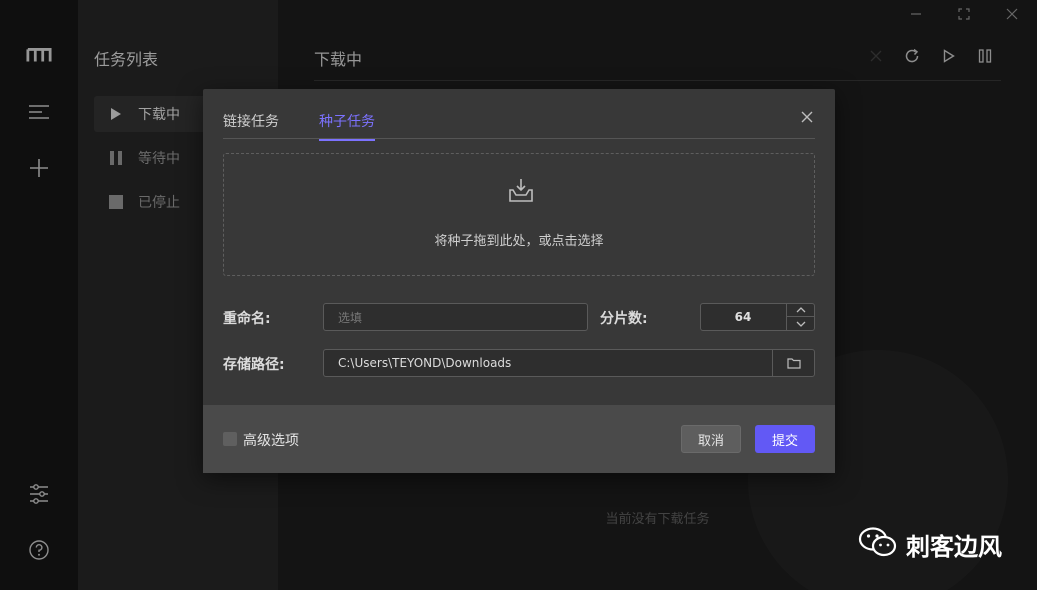 This screenshot has width=1037, height=590. I want to click on stepper-up-icon, so click(800, 310).